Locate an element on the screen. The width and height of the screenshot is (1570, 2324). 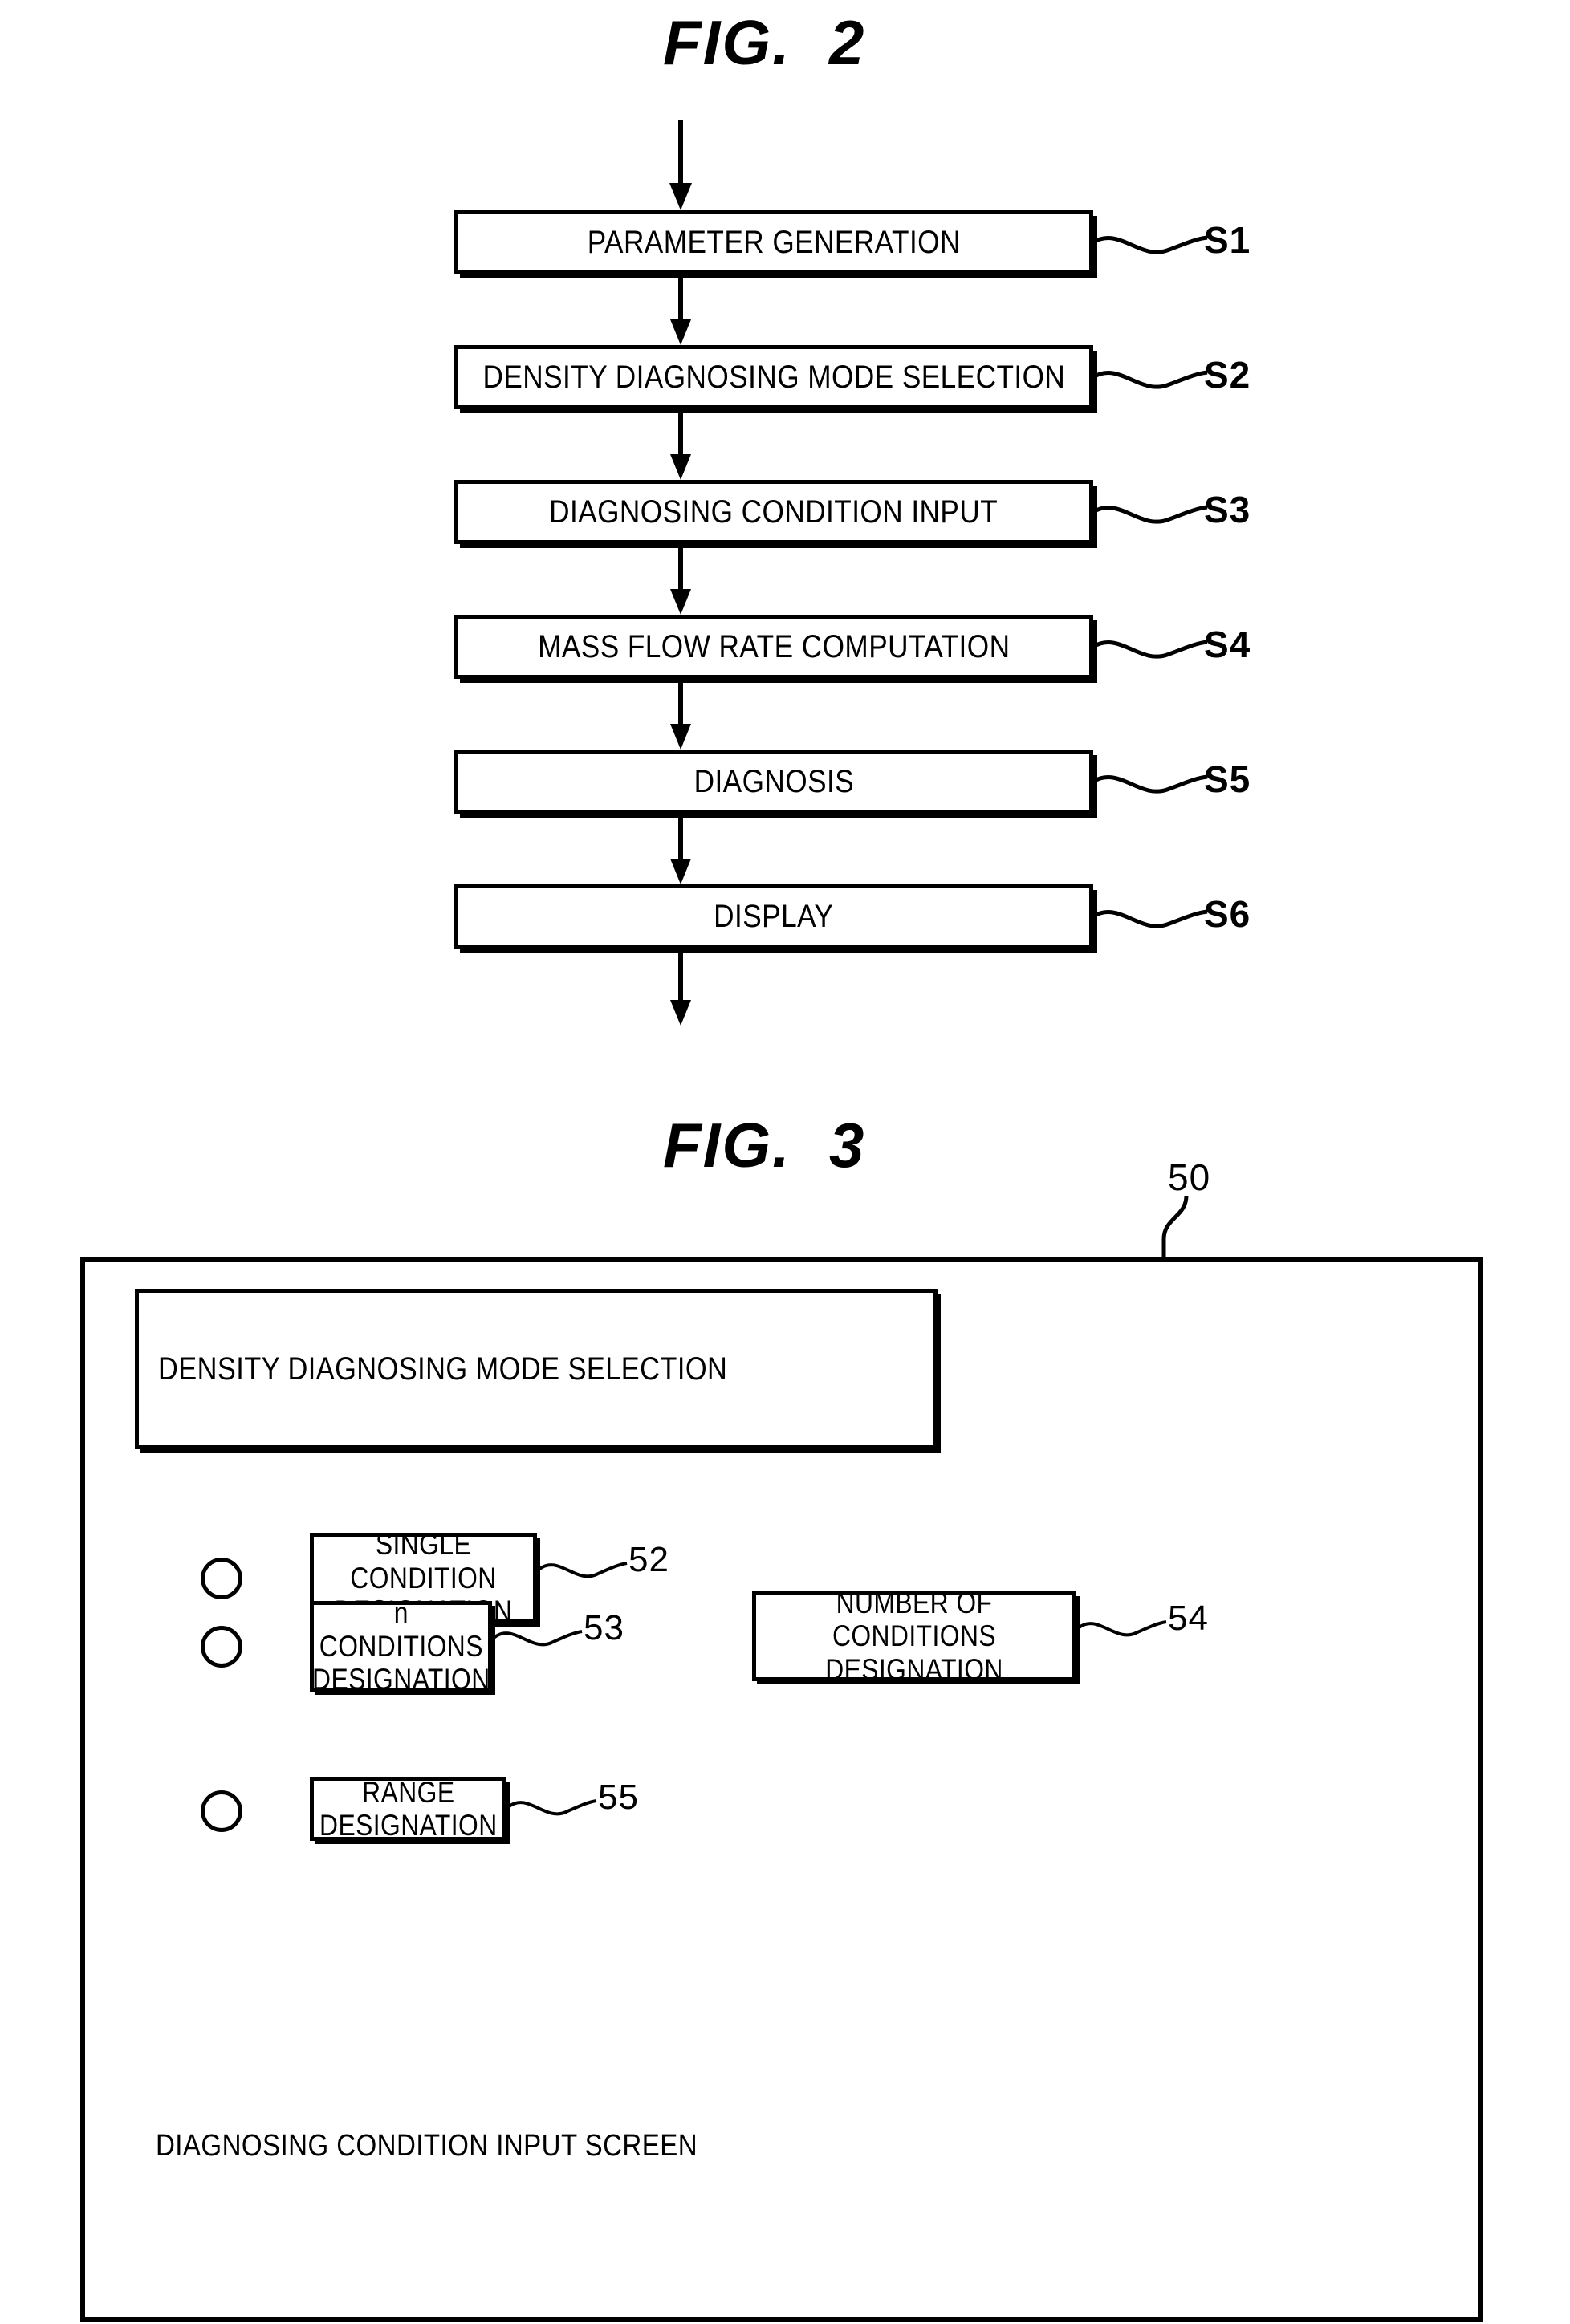
flow-step-density-diagnosing-mode-selection: DENSITY DIAGNOSING MODE SELECTION is located at coordinates (773, 377).